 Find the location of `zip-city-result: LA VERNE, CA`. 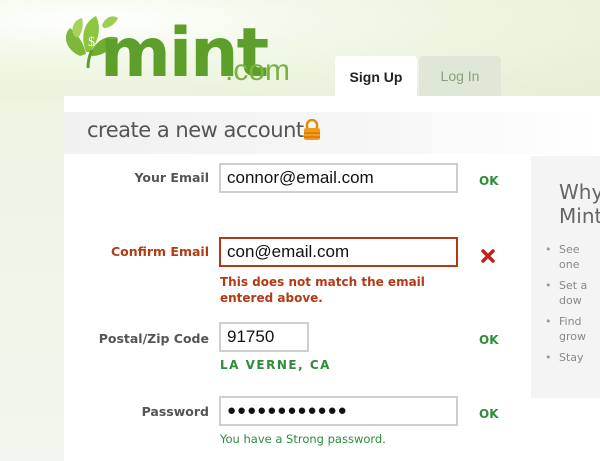

zip-city-result: LA VERNE, CA is located at coordinates (275, 365).